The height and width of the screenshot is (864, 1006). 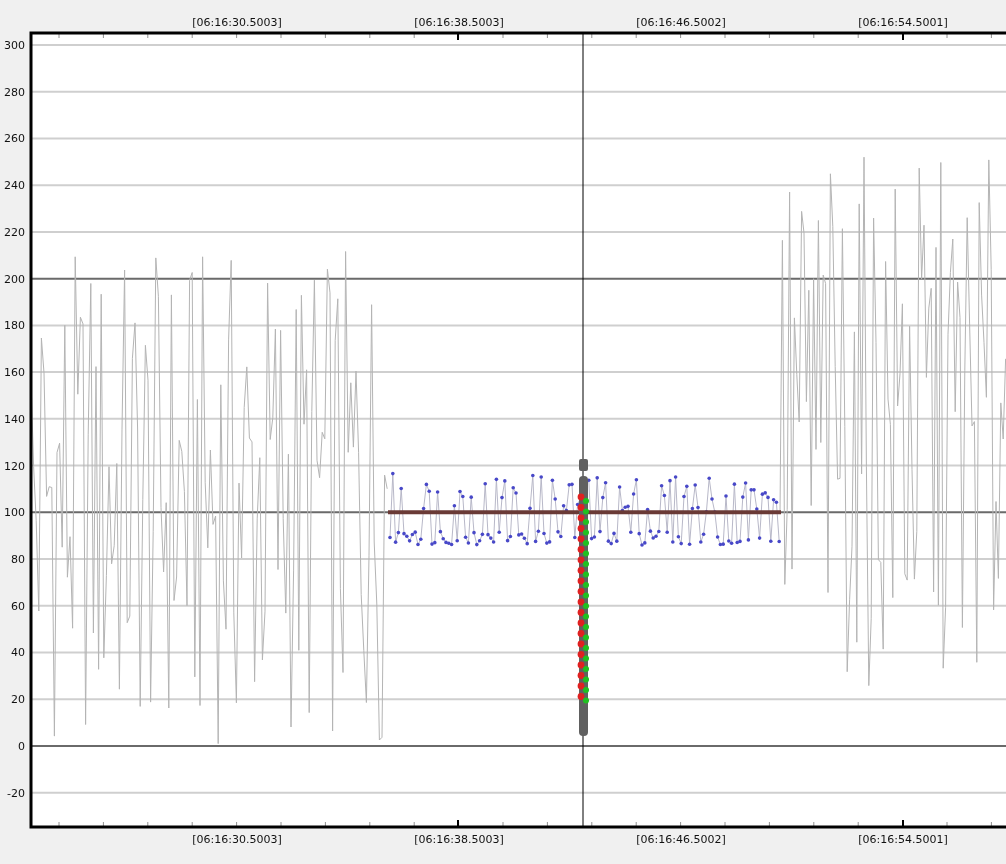 I want to click on axis-label: 160, so click(x=14, y=373).